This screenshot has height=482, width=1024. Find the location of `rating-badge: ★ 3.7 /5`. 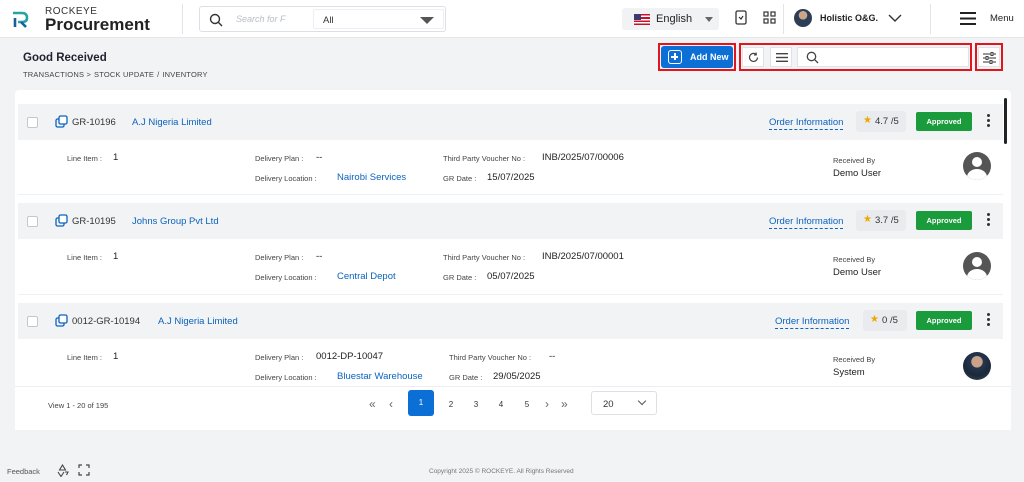

rating-badge: ★ 3.7 /5 is located at coordinates (881, 220).